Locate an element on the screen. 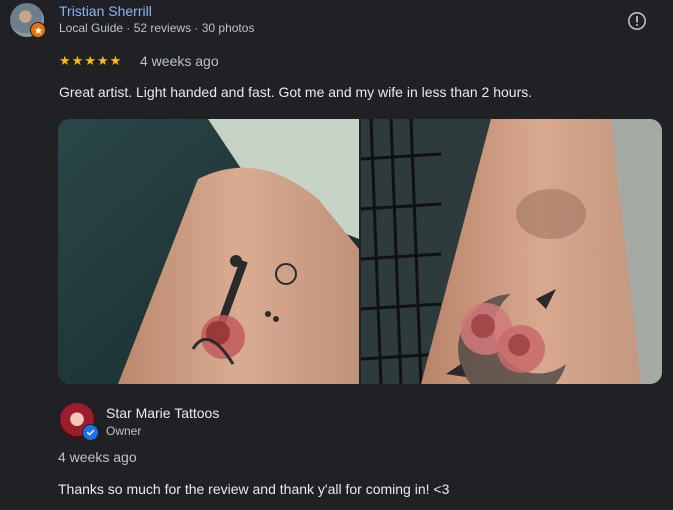  owner-role-label: Owner is located at coordinates (124, 431).